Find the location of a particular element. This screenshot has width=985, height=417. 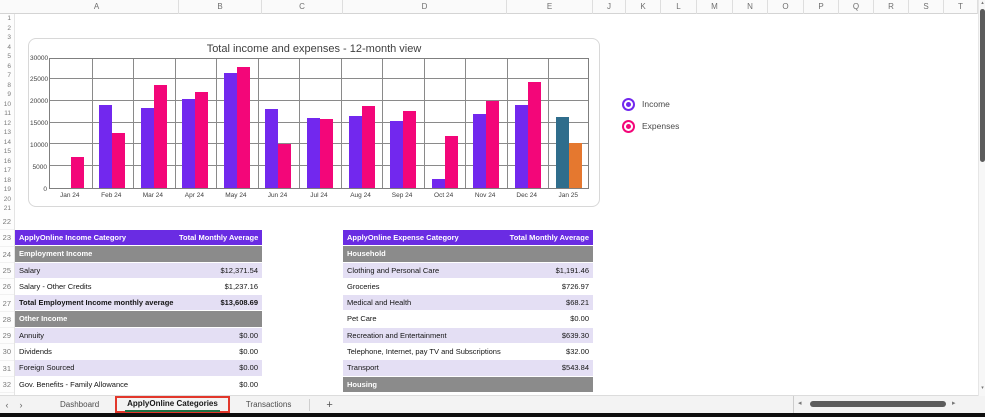

row-header-31: 31 is located at coordinates (7, 369).